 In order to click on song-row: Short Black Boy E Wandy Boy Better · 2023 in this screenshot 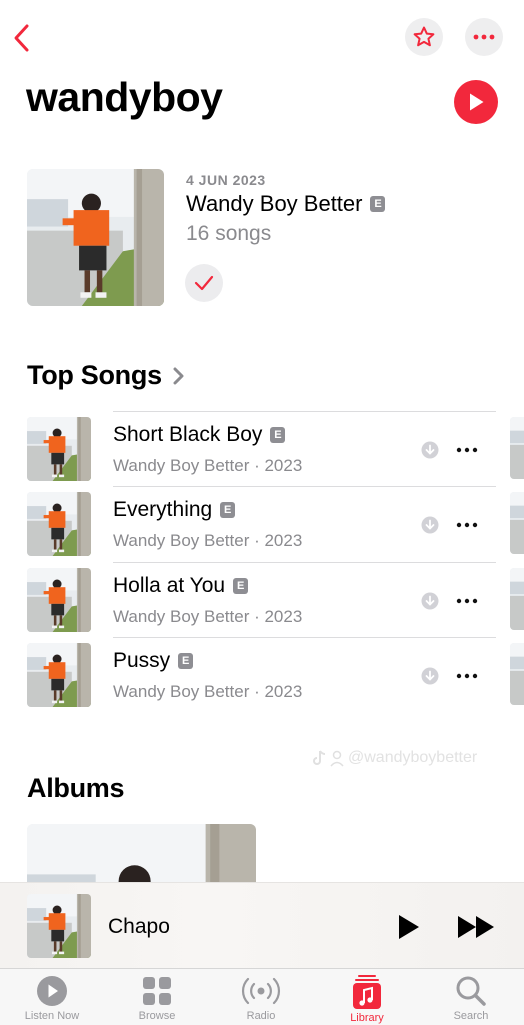, I will do `click(262, 448)`.